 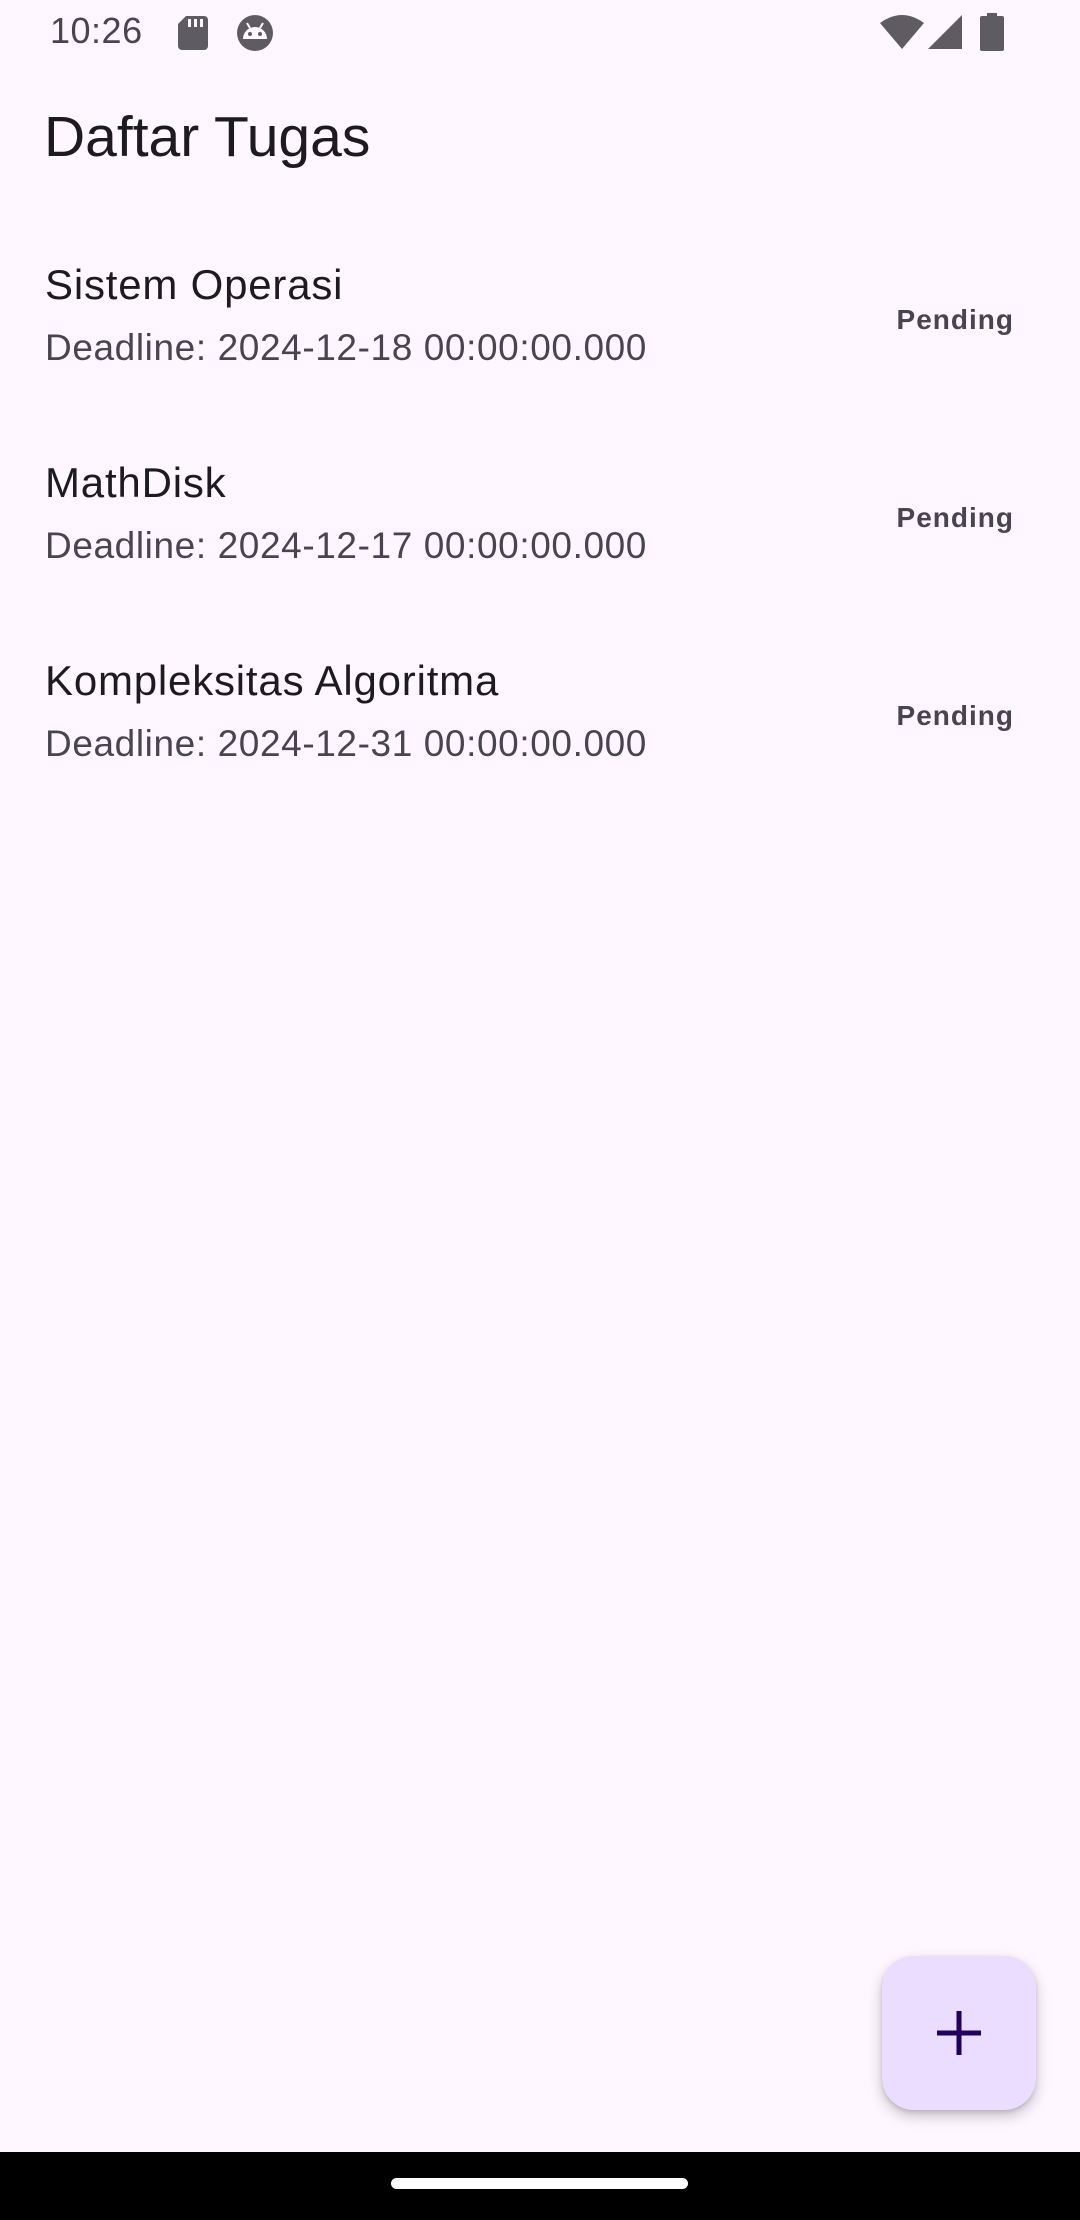 What do you see at coordinates (346, 743) in the screenshot?
I see `task-deadline: Deadline: 2024-12-31 00:00:00.000` at bounding box center [346, 743].